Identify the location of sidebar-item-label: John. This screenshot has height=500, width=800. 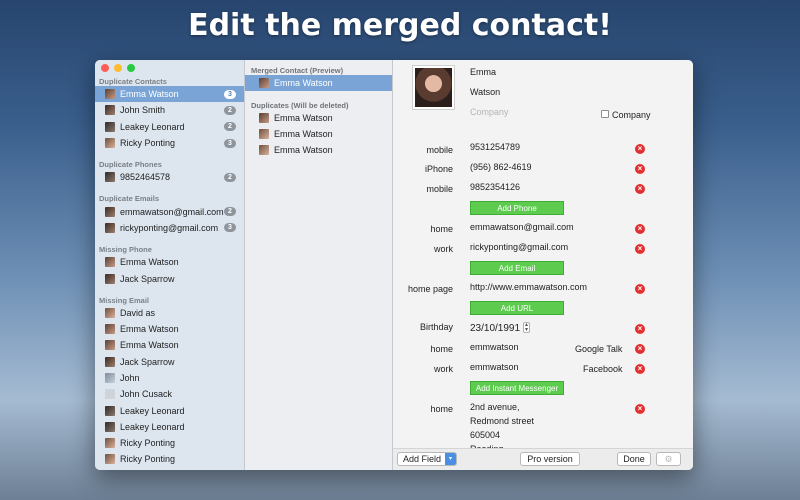
(130, 378).